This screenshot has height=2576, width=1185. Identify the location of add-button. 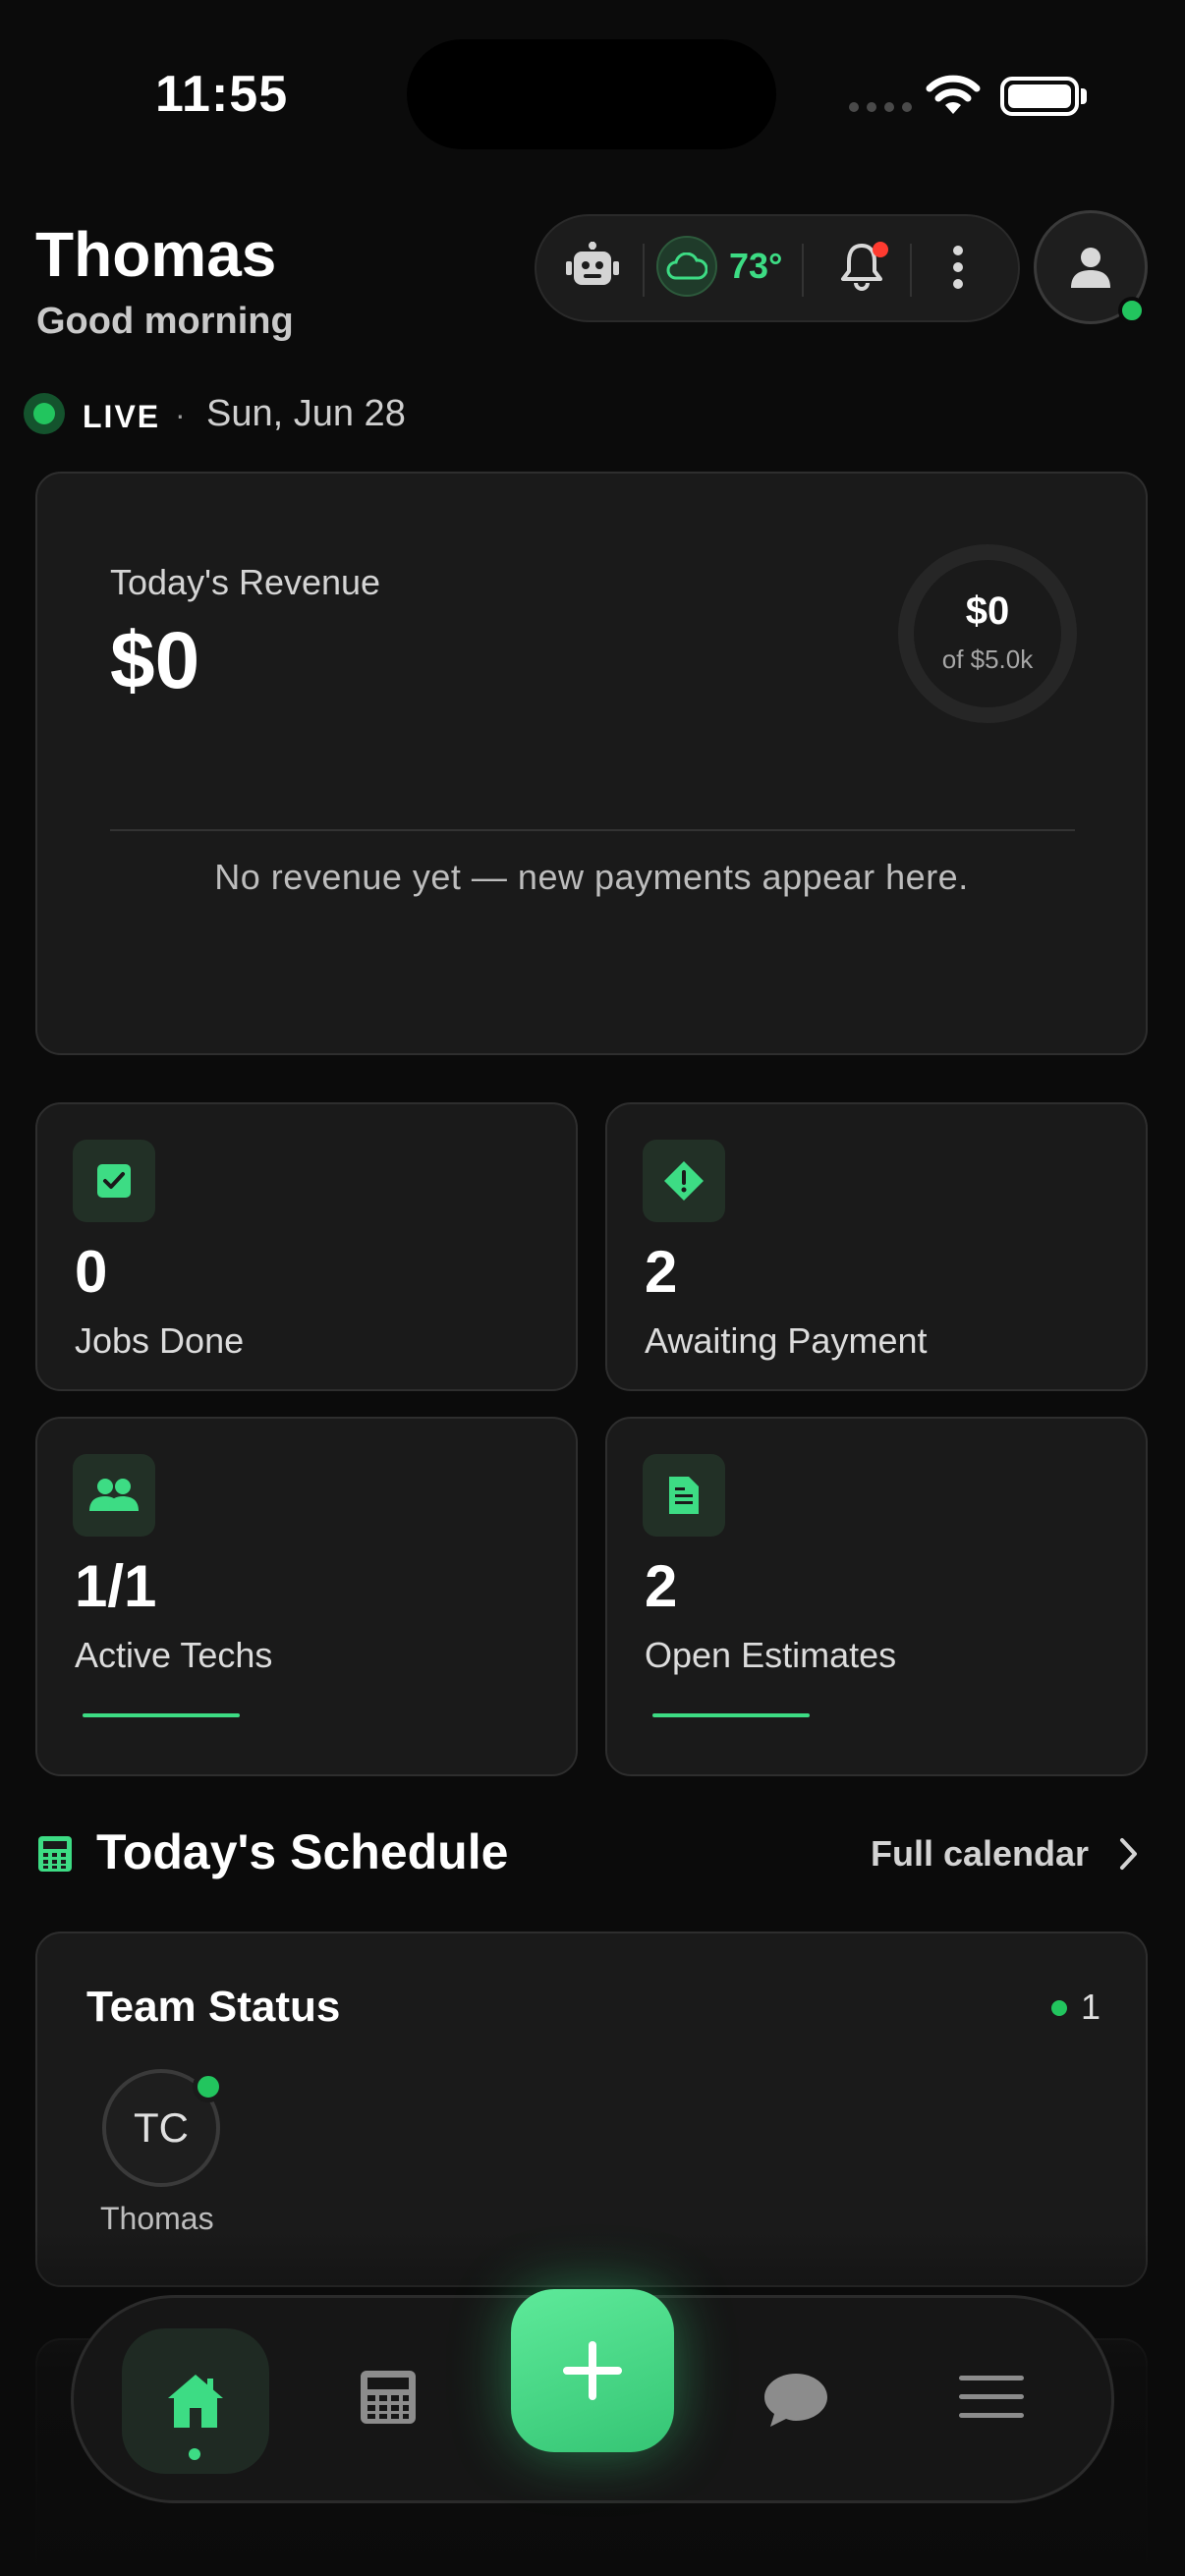
(592, 2370).